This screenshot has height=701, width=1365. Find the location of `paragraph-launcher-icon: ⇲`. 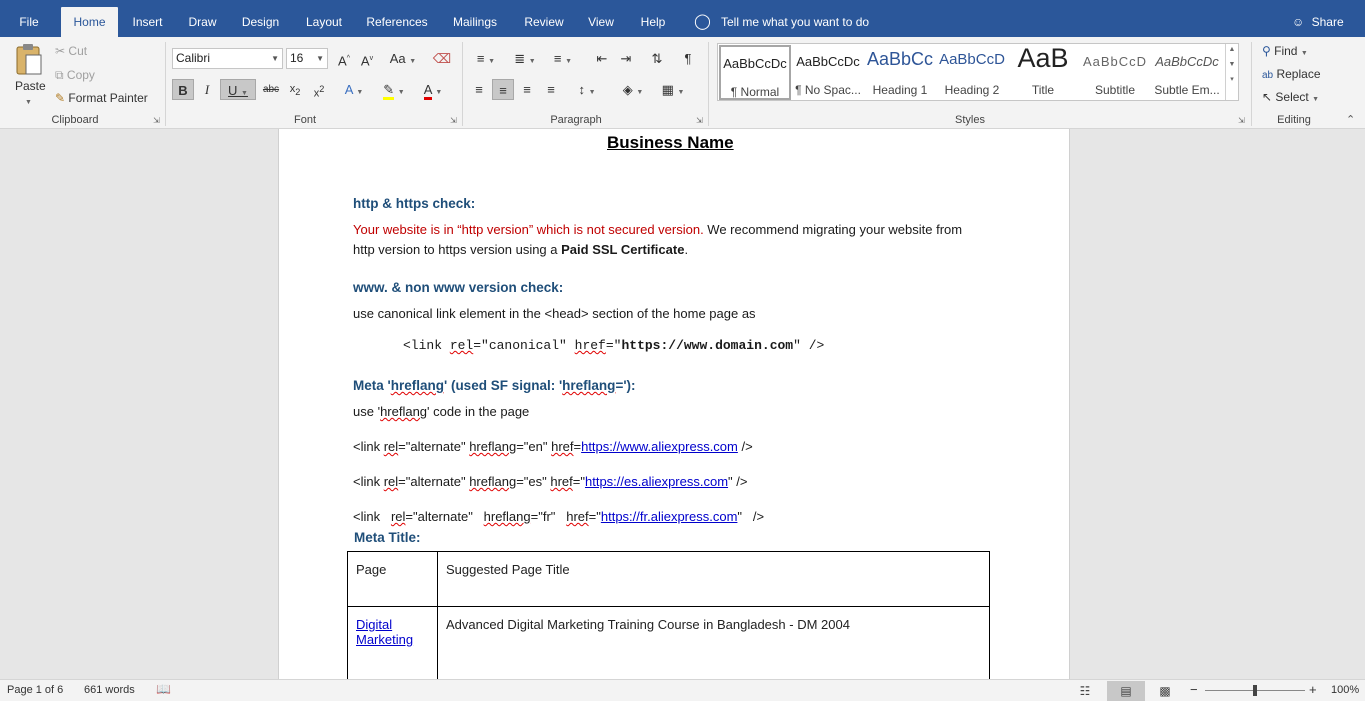

paragraph-launcher-icon: ⇲ is located at coordinates (699, 120).